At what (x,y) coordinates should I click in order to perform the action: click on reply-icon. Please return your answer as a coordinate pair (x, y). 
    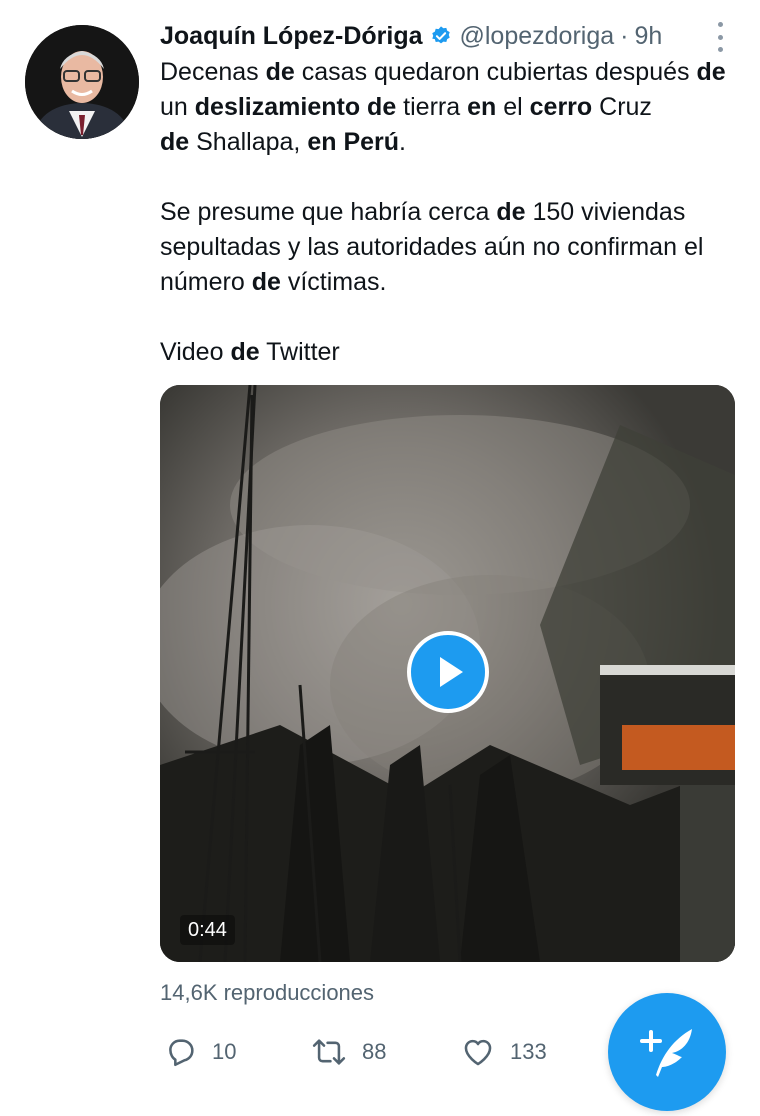
    Looking at the image, I should click on (181, 1053).